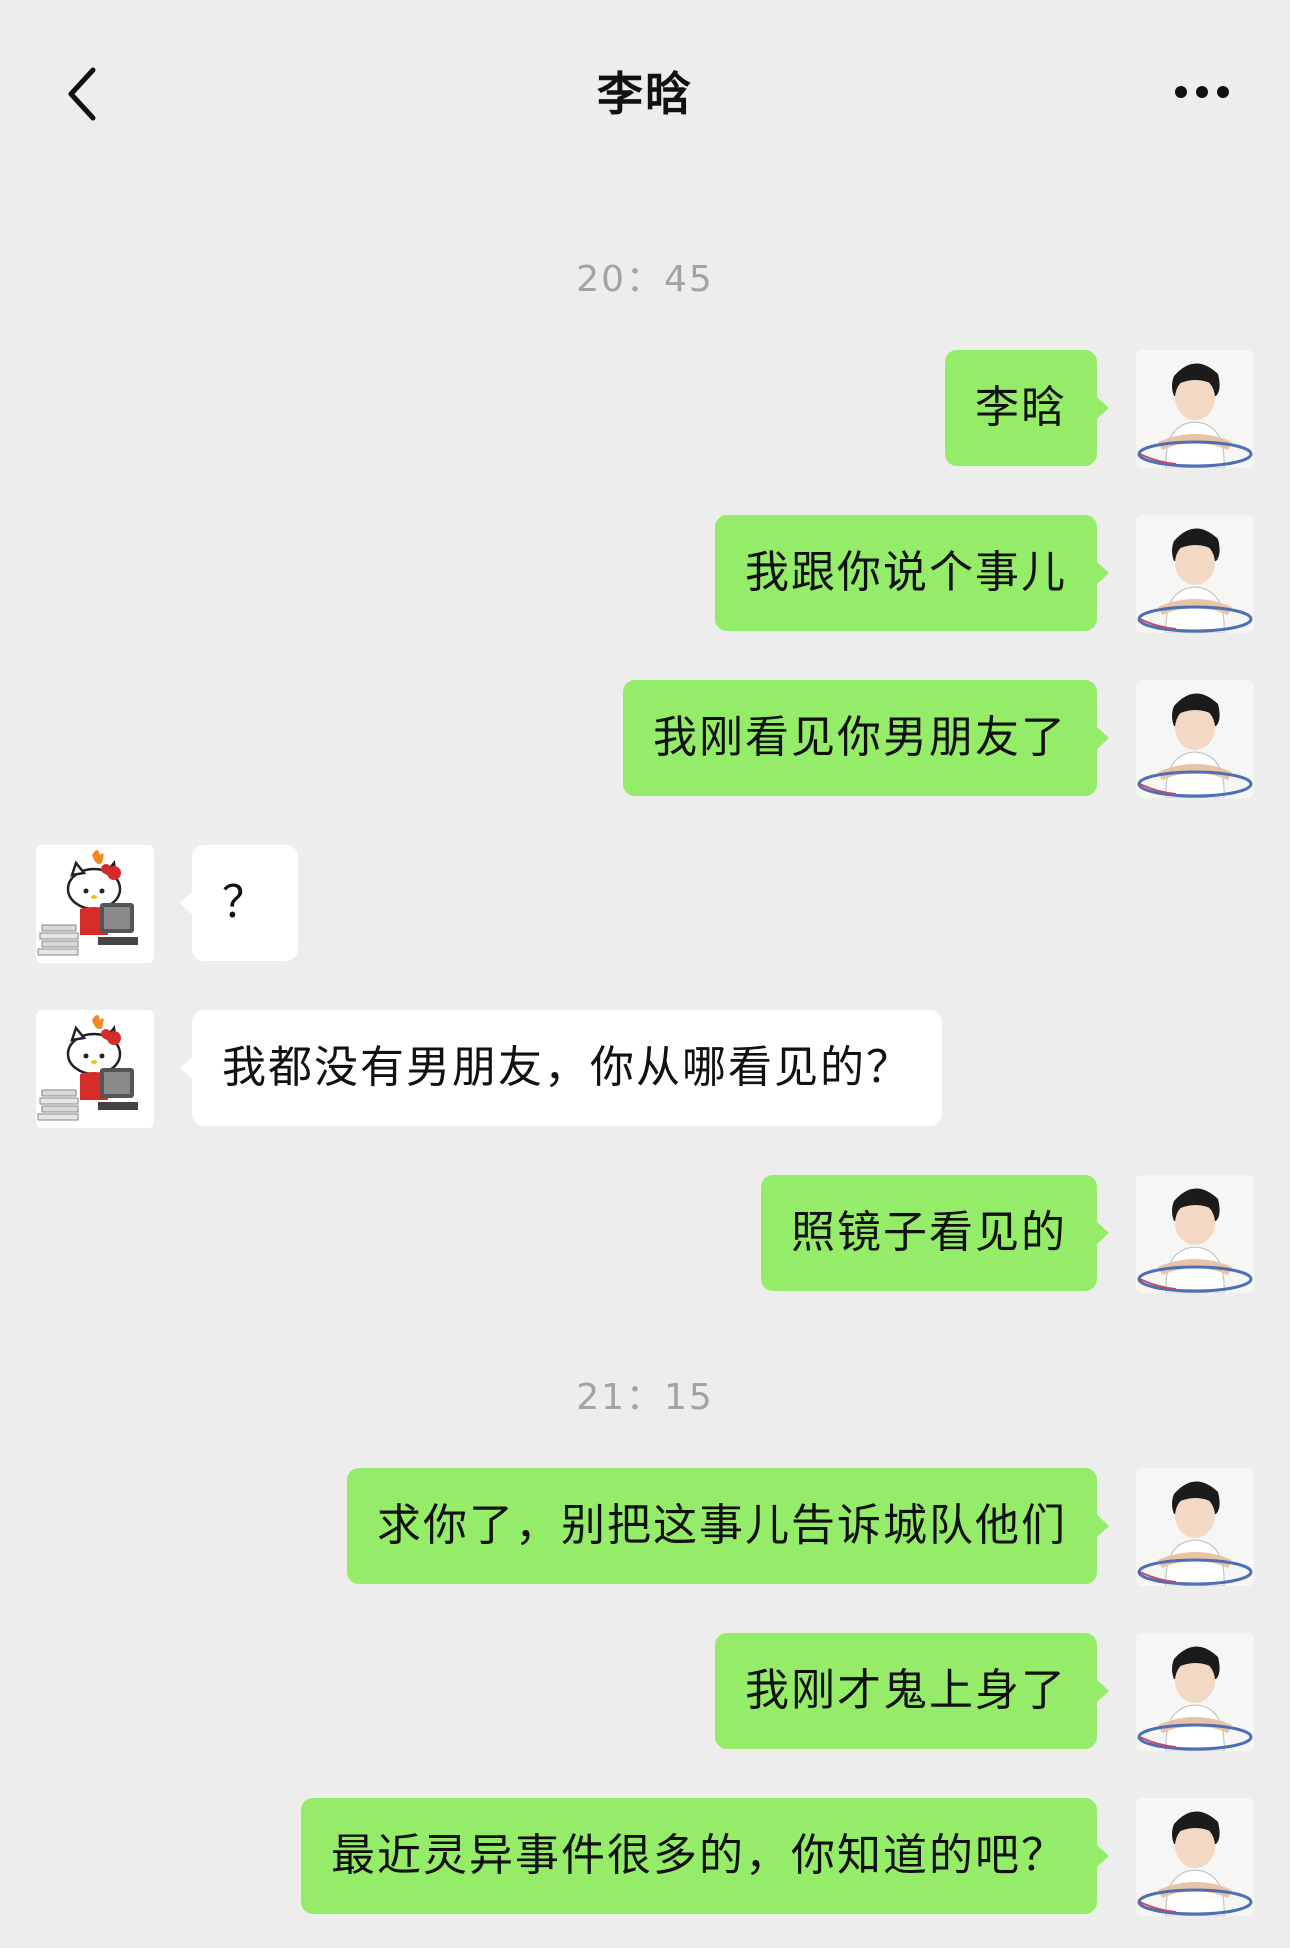 Image resolution: width=1290 pixels, height=1948 pixels. What do you see at coordinates (645, 1397) in the screenshot?
I see `timestamp: 21：15` at bounding box center [645, 1397].